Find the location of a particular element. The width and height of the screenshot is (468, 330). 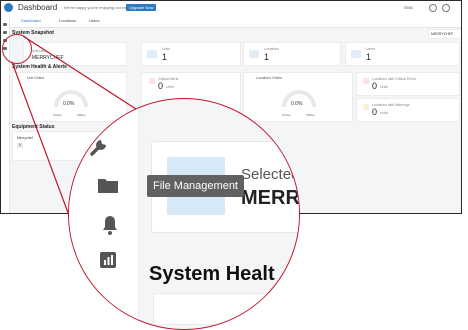

app-logo-icon is located at coordinates (8, 7).